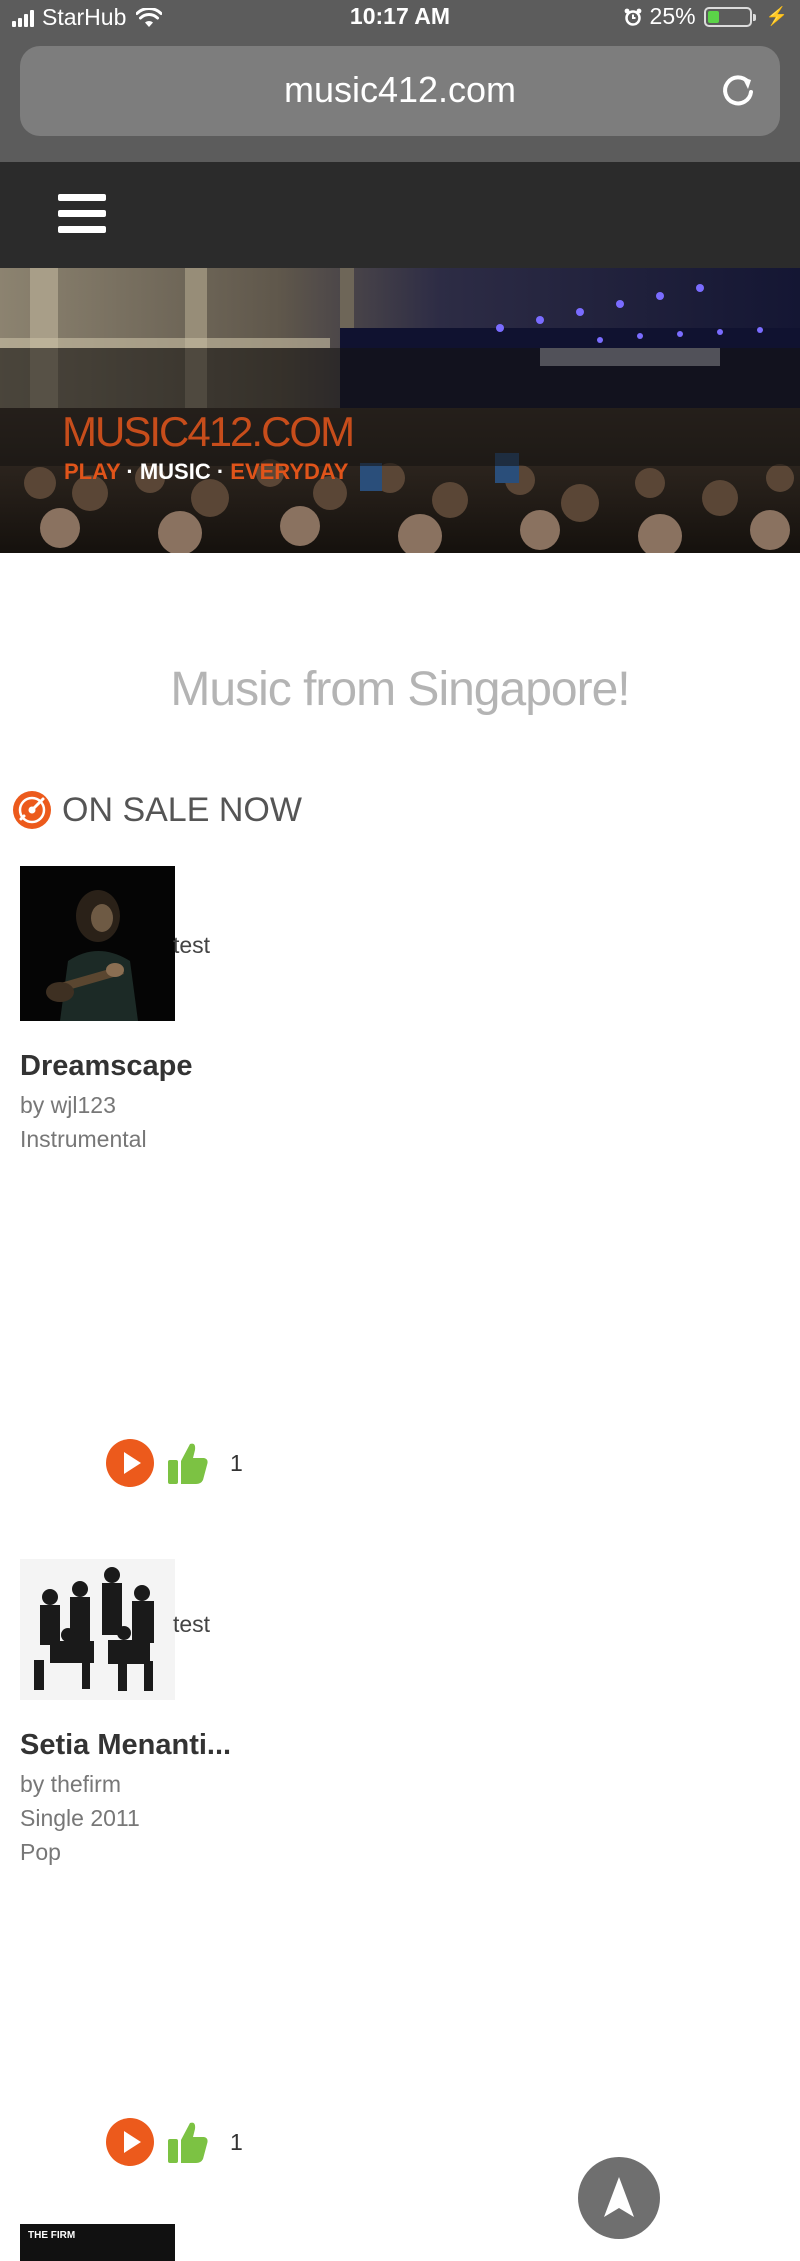 The width and height of the screenshot is (800, 2261). I want to click on hero-banner: MUSIC412.COM PLAY · MUSIC · EVERYDAY, so click(400, 410).